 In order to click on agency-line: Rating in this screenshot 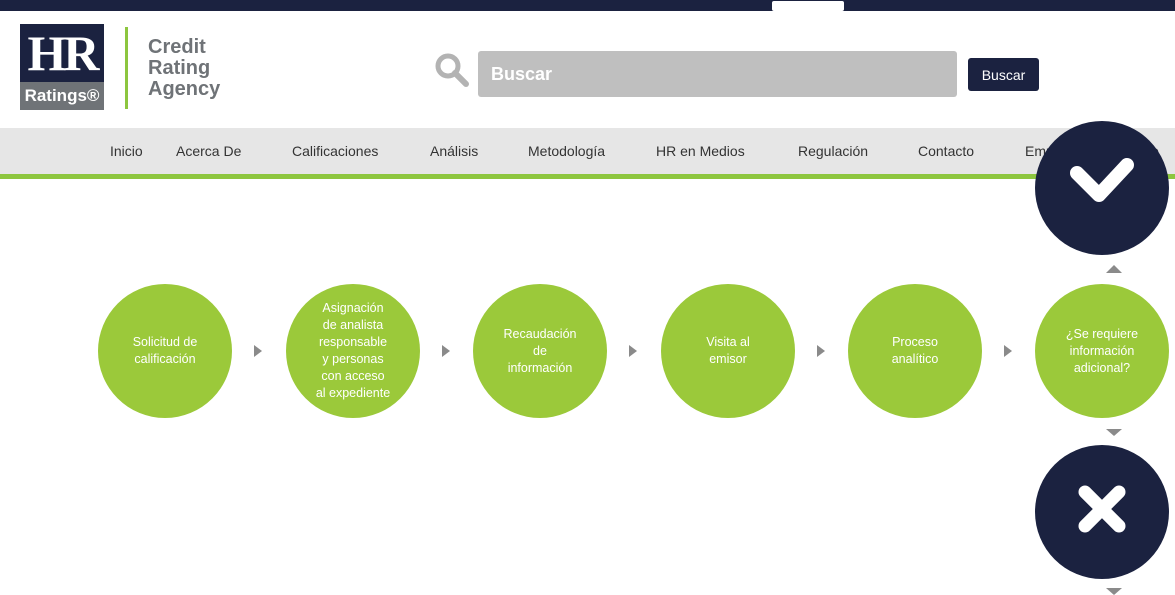, I will do `click(179, 68)`.